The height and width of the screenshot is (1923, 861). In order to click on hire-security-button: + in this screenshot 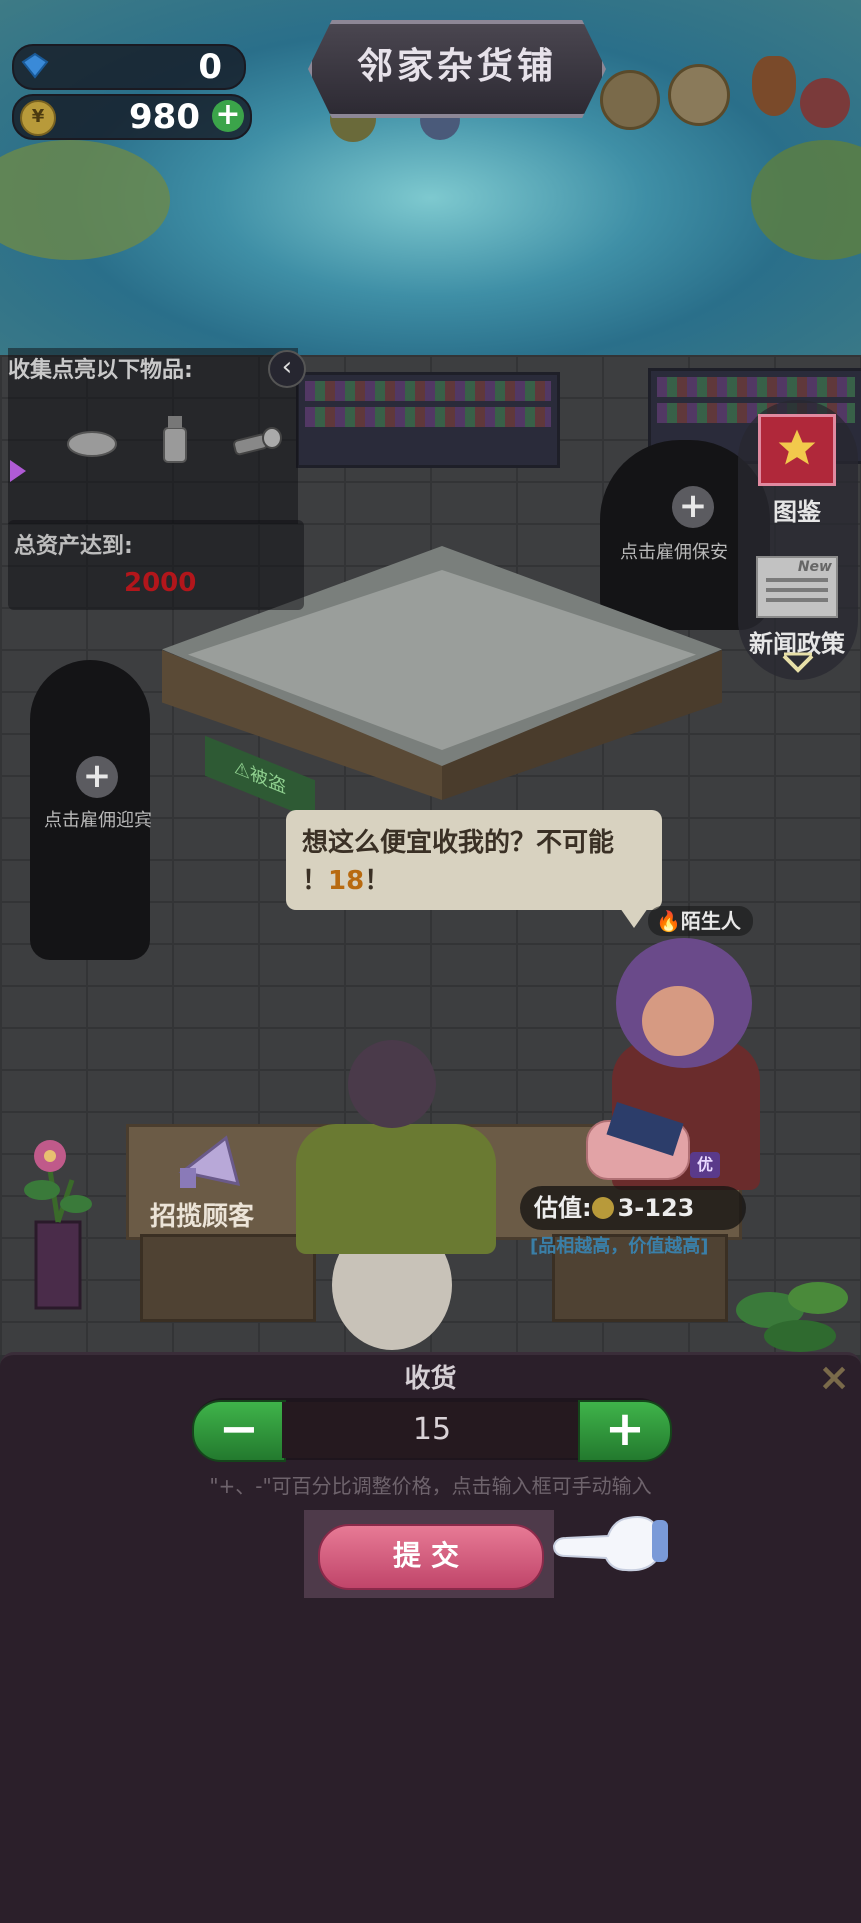, I will do `click(693, 507)`.